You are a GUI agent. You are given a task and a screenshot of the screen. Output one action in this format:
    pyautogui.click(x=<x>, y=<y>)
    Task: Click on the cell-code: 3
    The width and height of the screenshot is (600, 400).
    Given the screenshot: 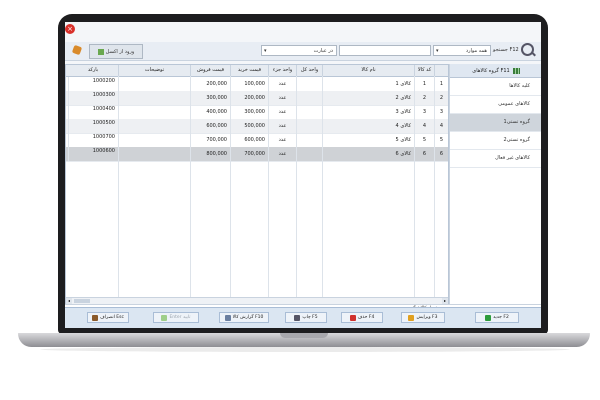 What is the action you would take?
    pyautogui.click(x=424, y=112)
    